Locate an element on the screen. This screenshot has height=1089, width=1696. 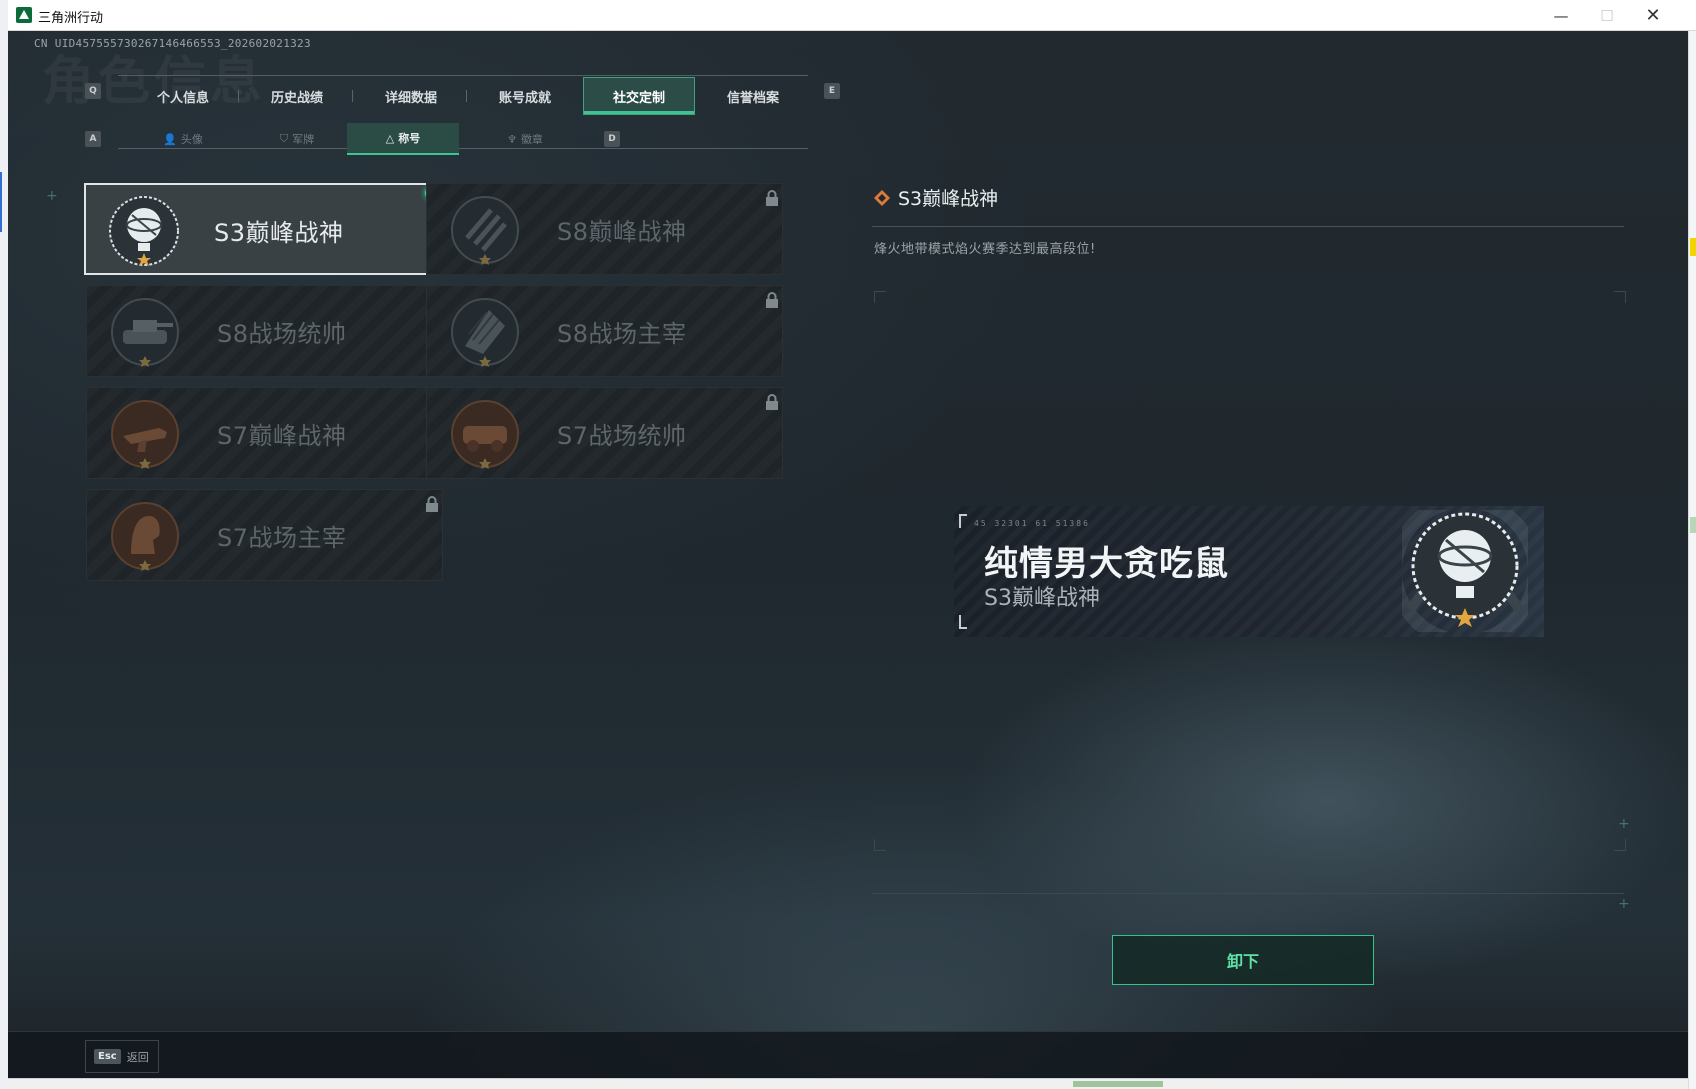
back-label: 返回 is located at coordinates (137, 1057).